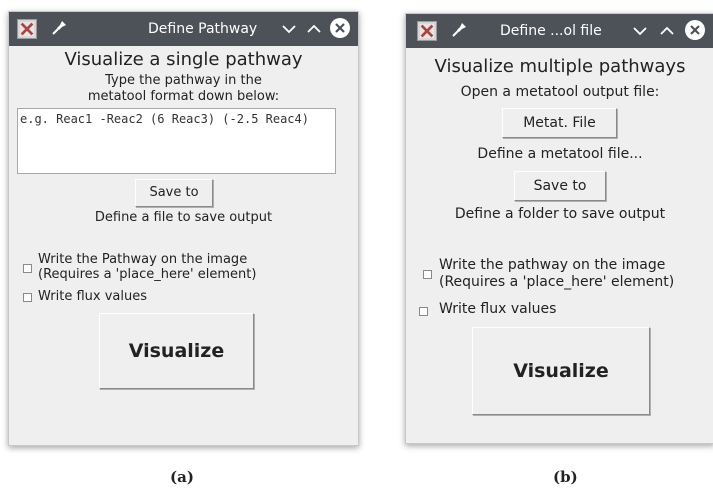  Describe the element at coordinates (164, 119) in the screenshot. I see `pathway-input-placeholder: e.g. Reac1 -Reac2 (6 Reac3) (-2.5 Reac4)` at that location.